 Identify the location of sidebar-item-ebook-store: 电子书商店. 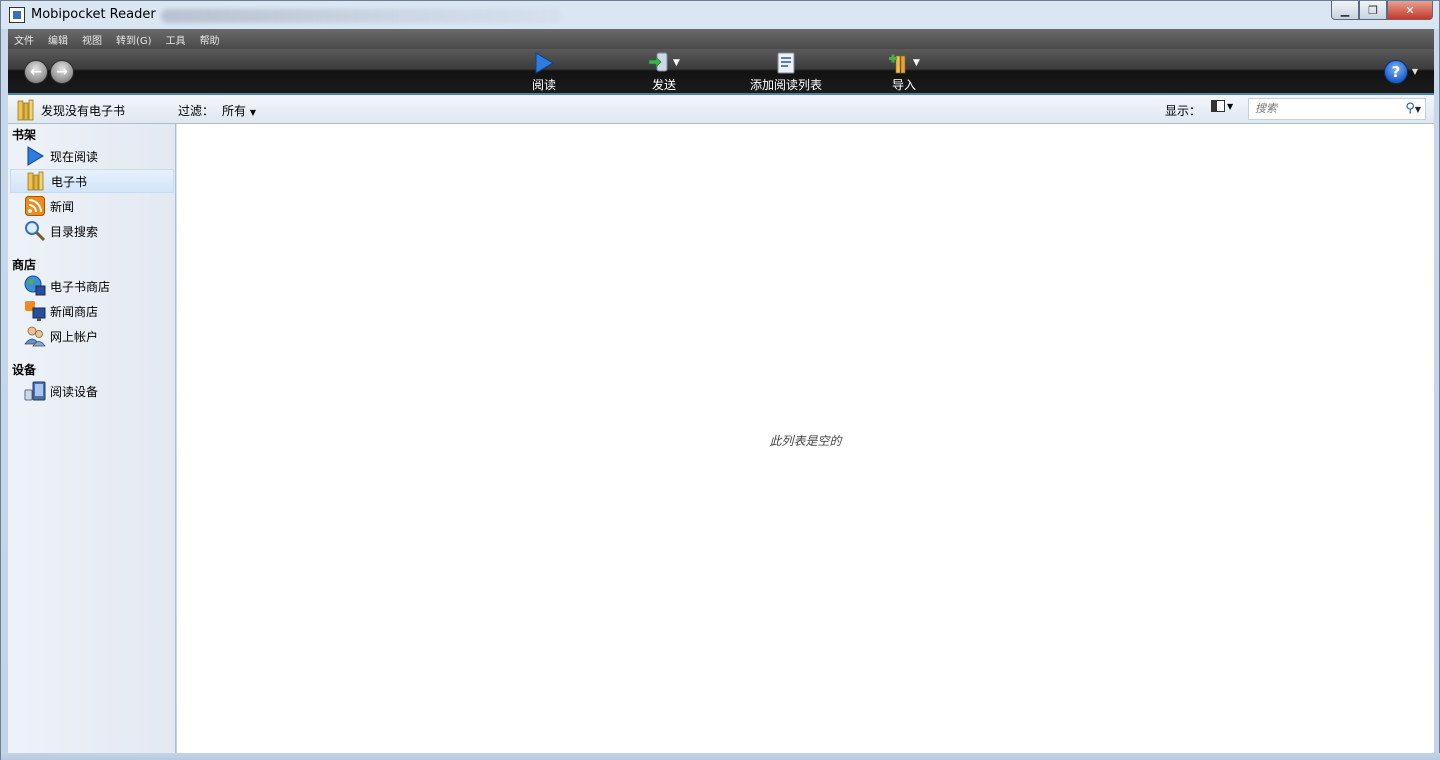
(92, 286).